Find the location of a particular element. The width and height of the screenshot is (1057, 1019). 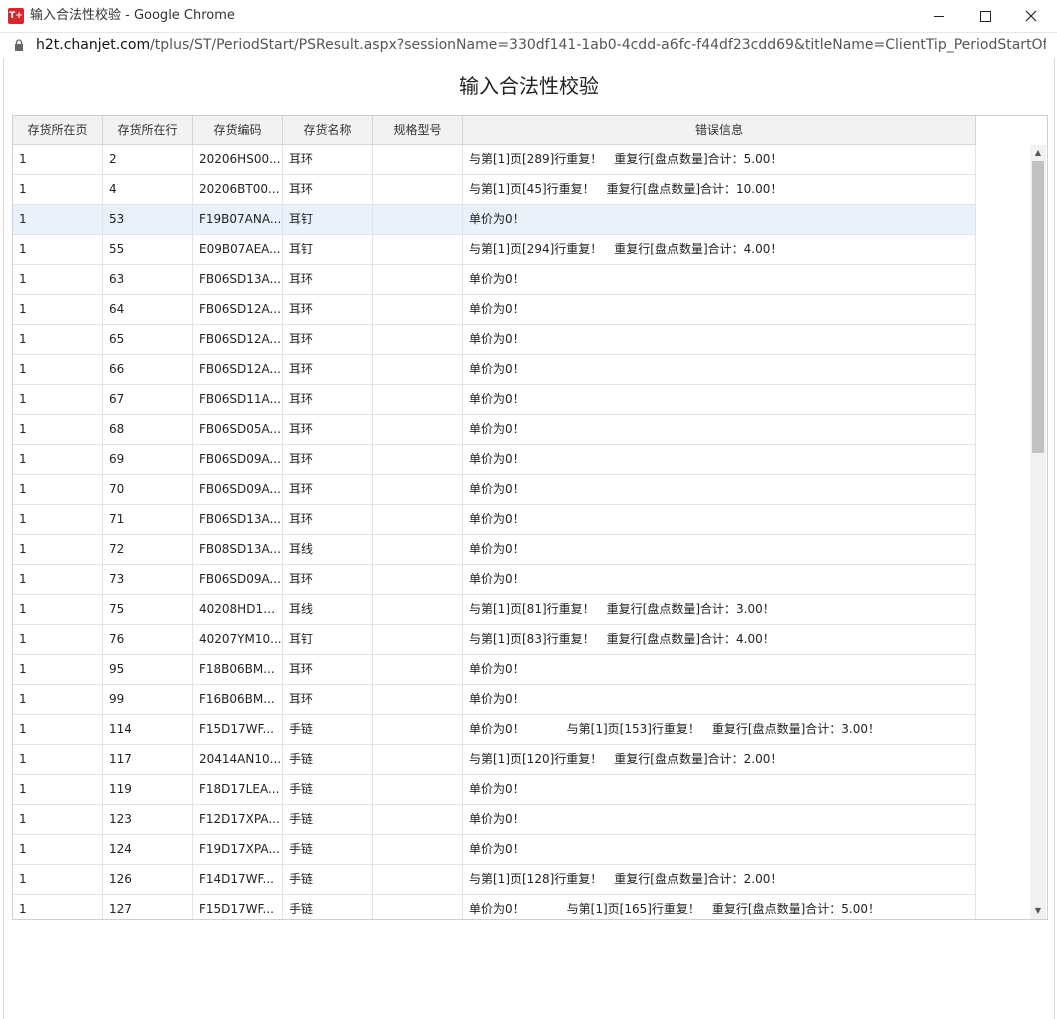

cell-error: 与第[1]页[128]行重复！ 重复行[盘点数量]合计：2.00！ is located at coordinates (719, 879).